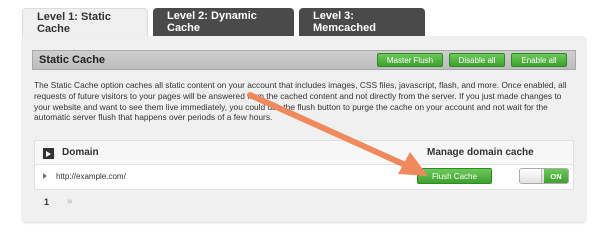  Describe the element at coordinates (477, 60) in the screenshot. I see `disable-all-button: Disable all` at that location.